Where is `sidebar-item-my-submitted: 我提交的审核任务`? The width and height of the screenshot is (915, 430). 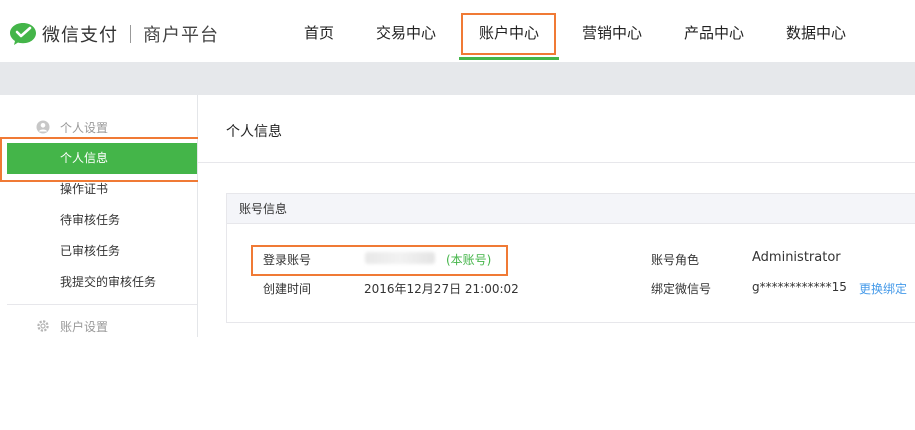
sidebar-item-my-submitted: 我提交的审核任务 is located at coordinates (102, 282).